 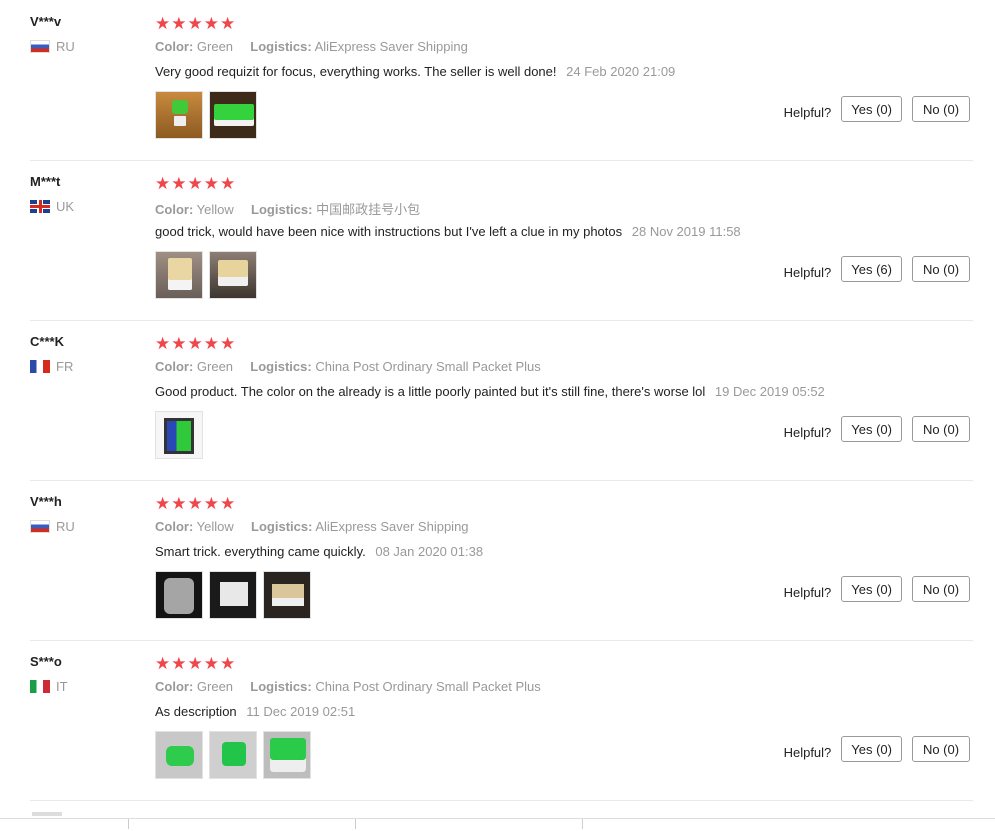 I want to click on review-date: 24 Feb 2020 21:09, so click(x=621, y=71).